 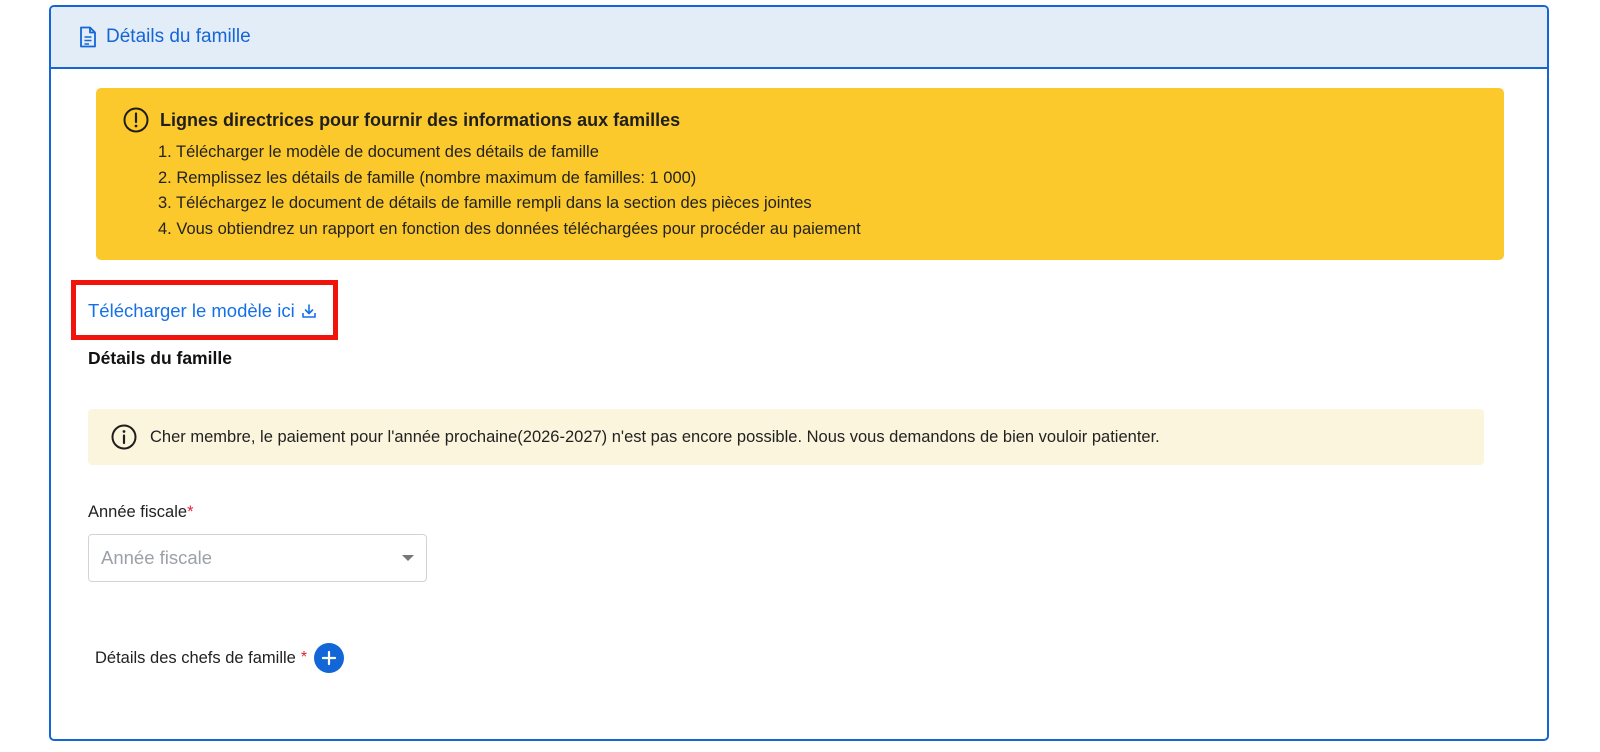 What do you see at coordinates (138, 512) in the screenshot?
I see `fiscal-year-label-text: Année fiscale` at bounding box center [138, 512].